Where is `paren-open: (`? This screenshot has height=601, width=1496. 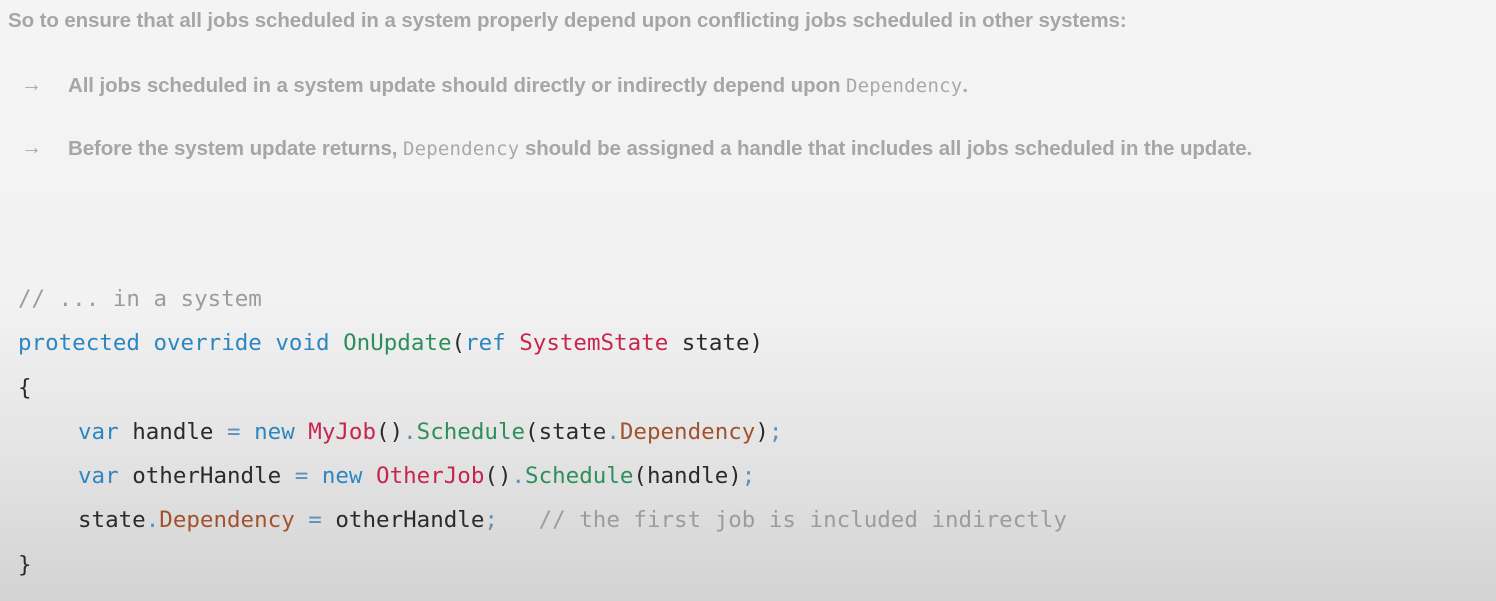 paren-open: ( is located at coordinates (458, 343).